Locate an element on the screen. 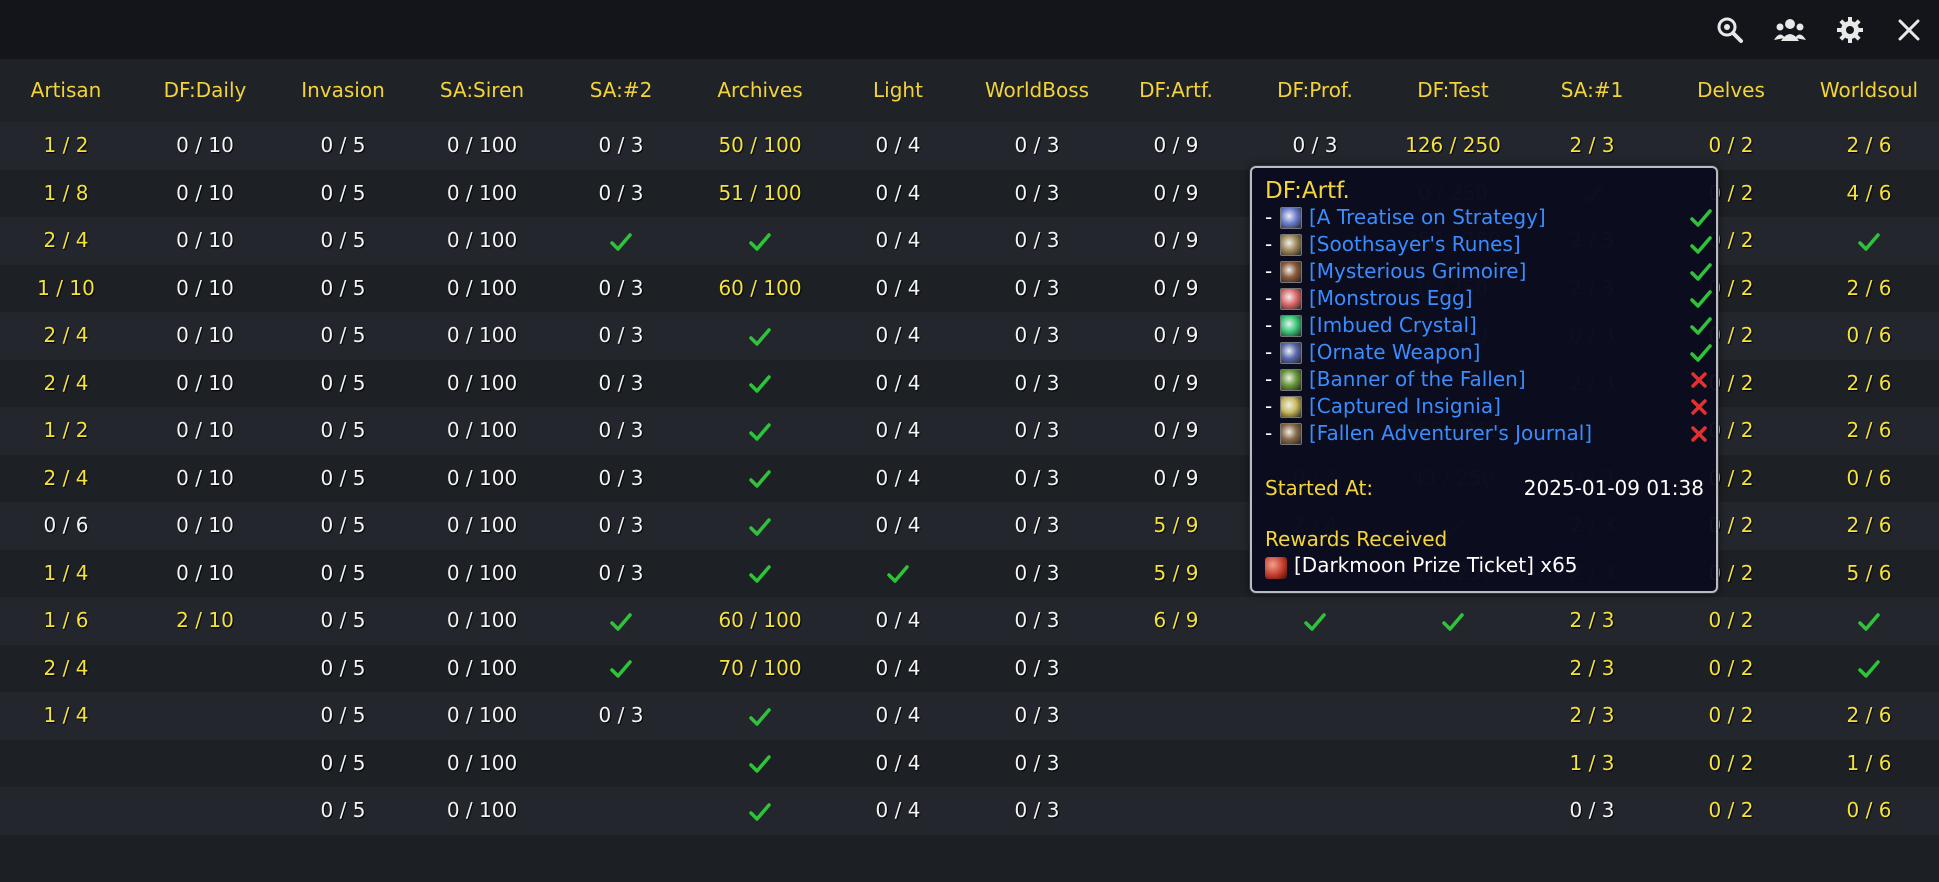  column-header-sa-siren: SA:Siren is located at coordinates (482, 90).